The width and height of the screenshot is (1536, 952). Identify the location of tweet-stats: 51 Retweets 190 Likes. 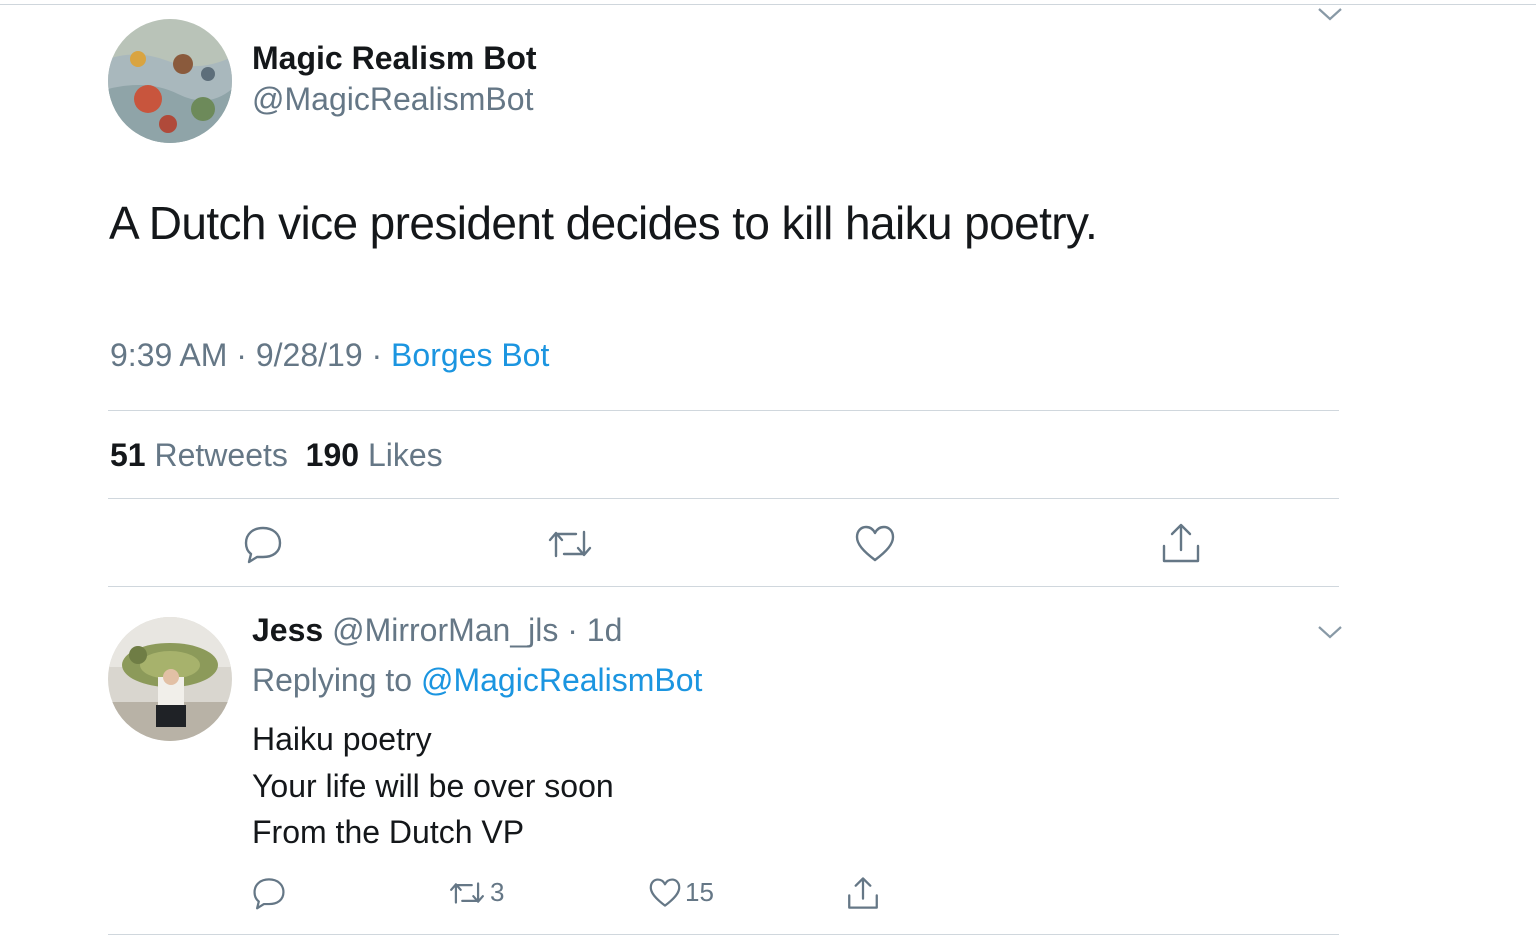
(276, 455).